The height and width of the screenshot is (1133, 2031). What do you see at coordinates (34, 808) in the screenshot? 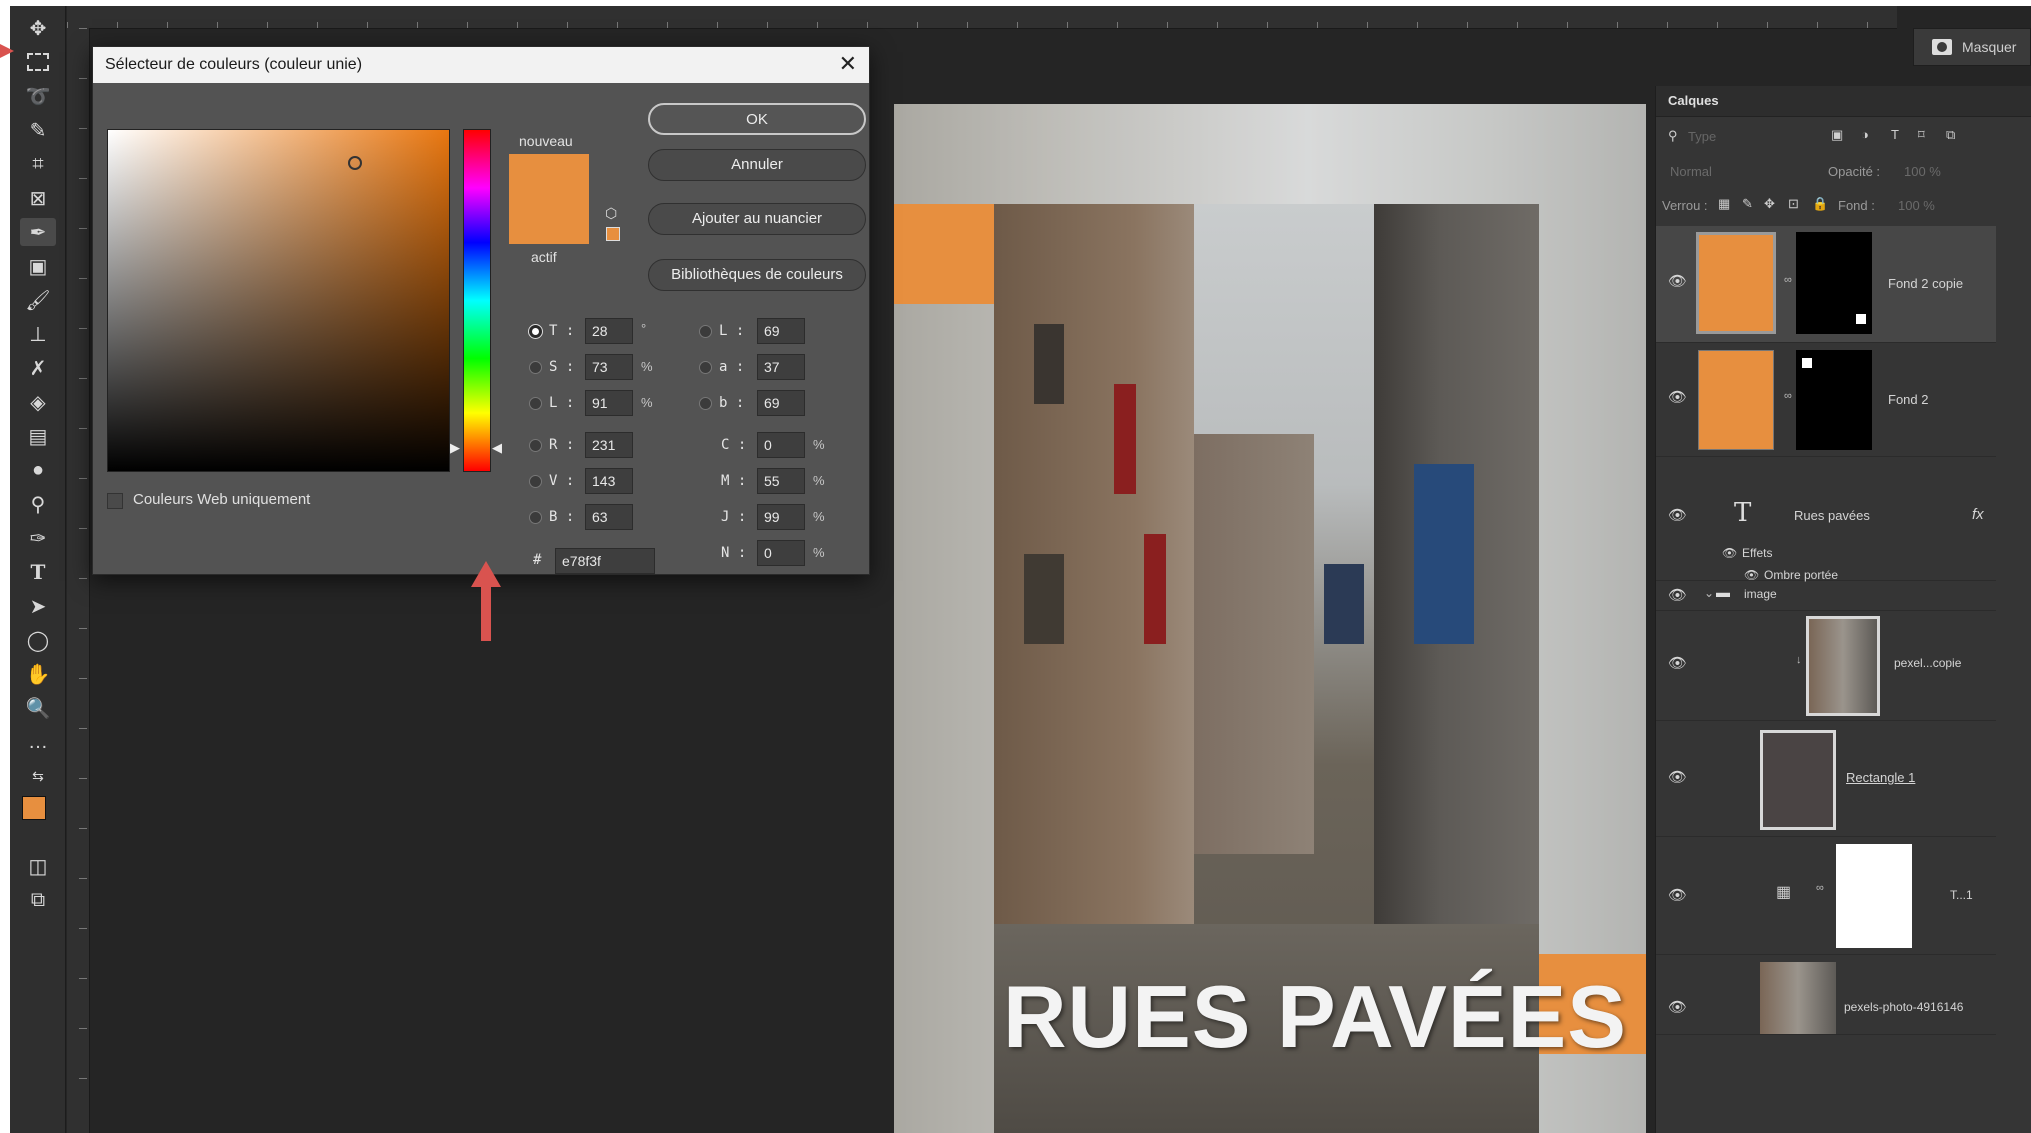
I see `foreground-color-swatch` at bounding box center [34, 808].